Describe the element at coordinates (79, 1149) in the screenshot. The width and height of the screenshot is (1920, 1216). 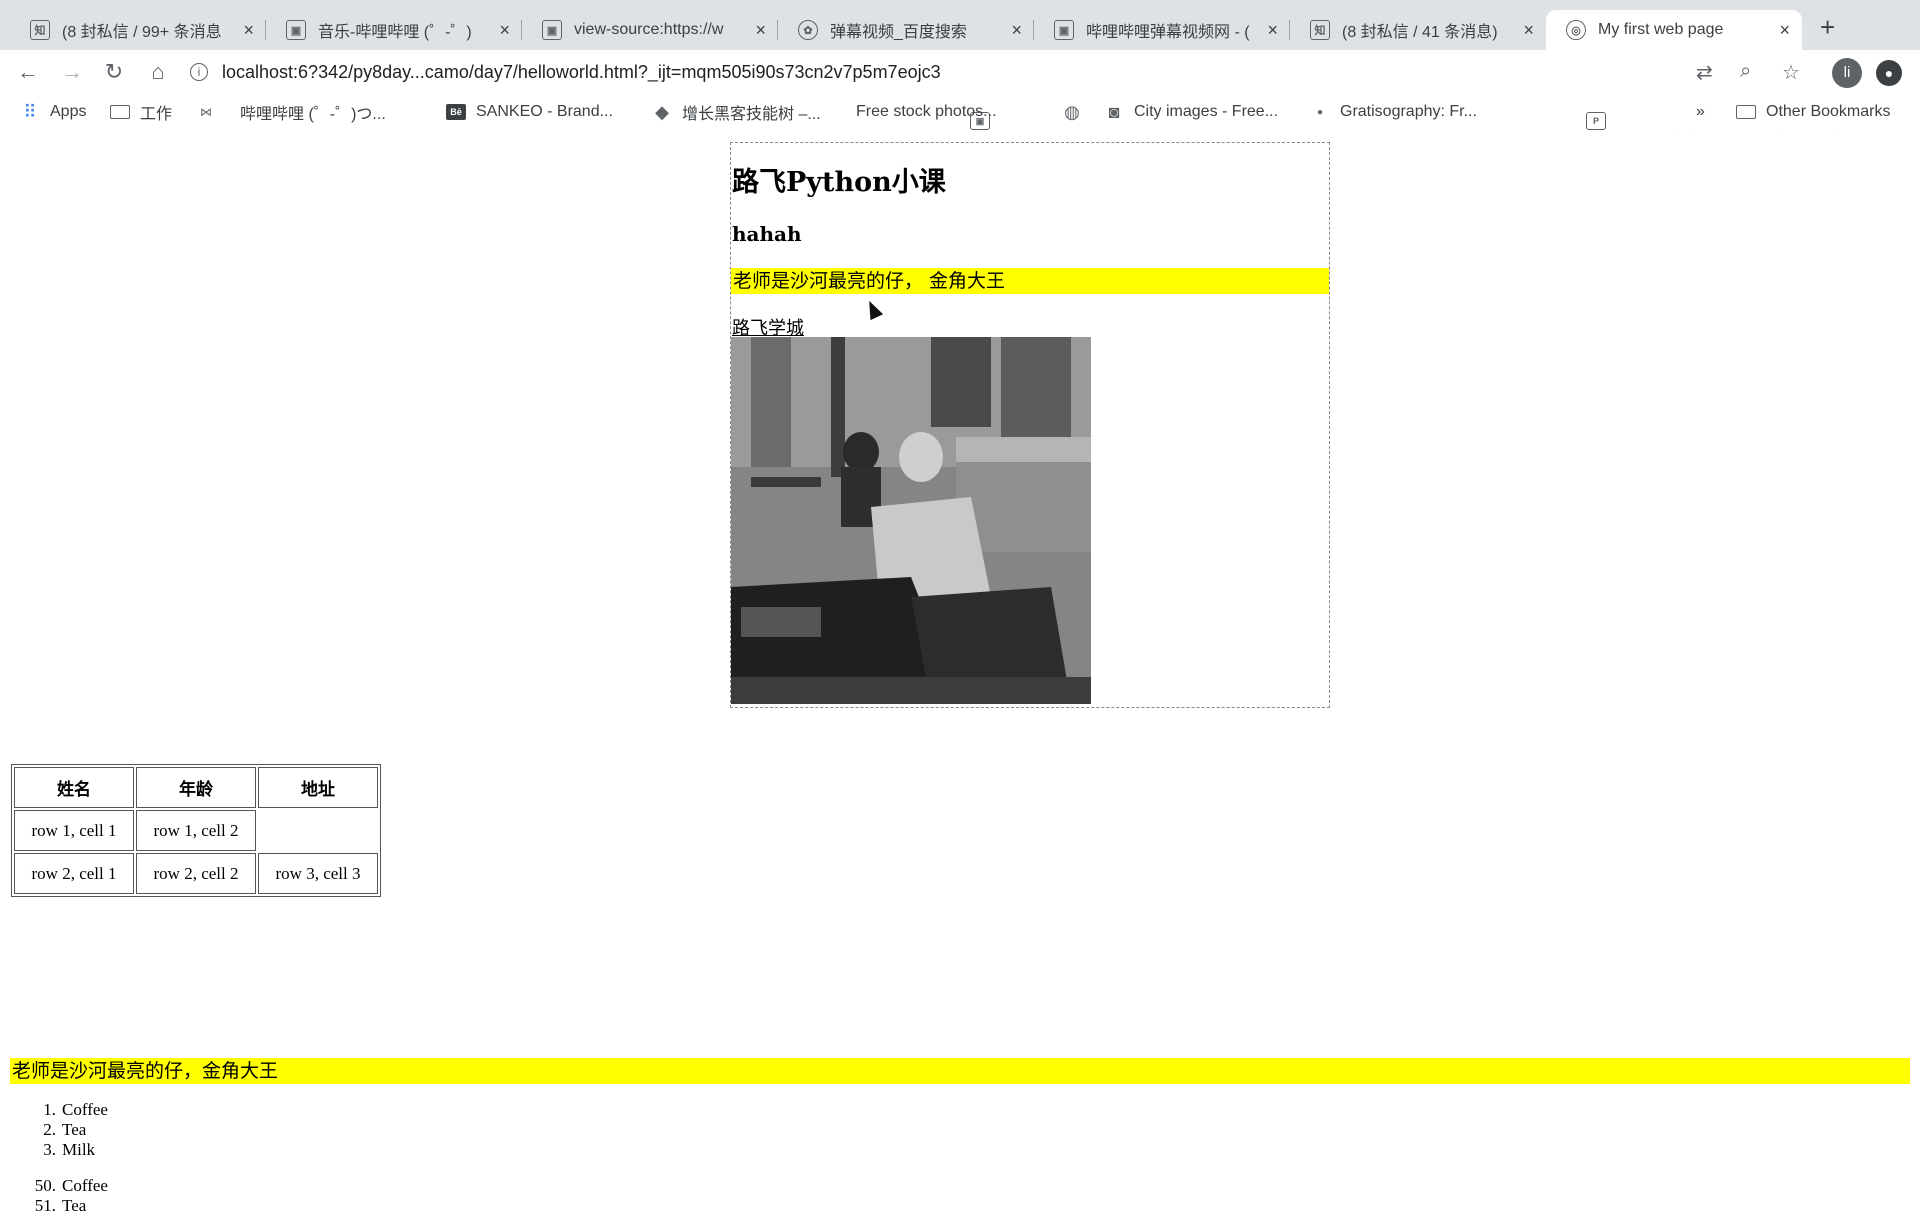
I see `list-text: Milk` at that location.